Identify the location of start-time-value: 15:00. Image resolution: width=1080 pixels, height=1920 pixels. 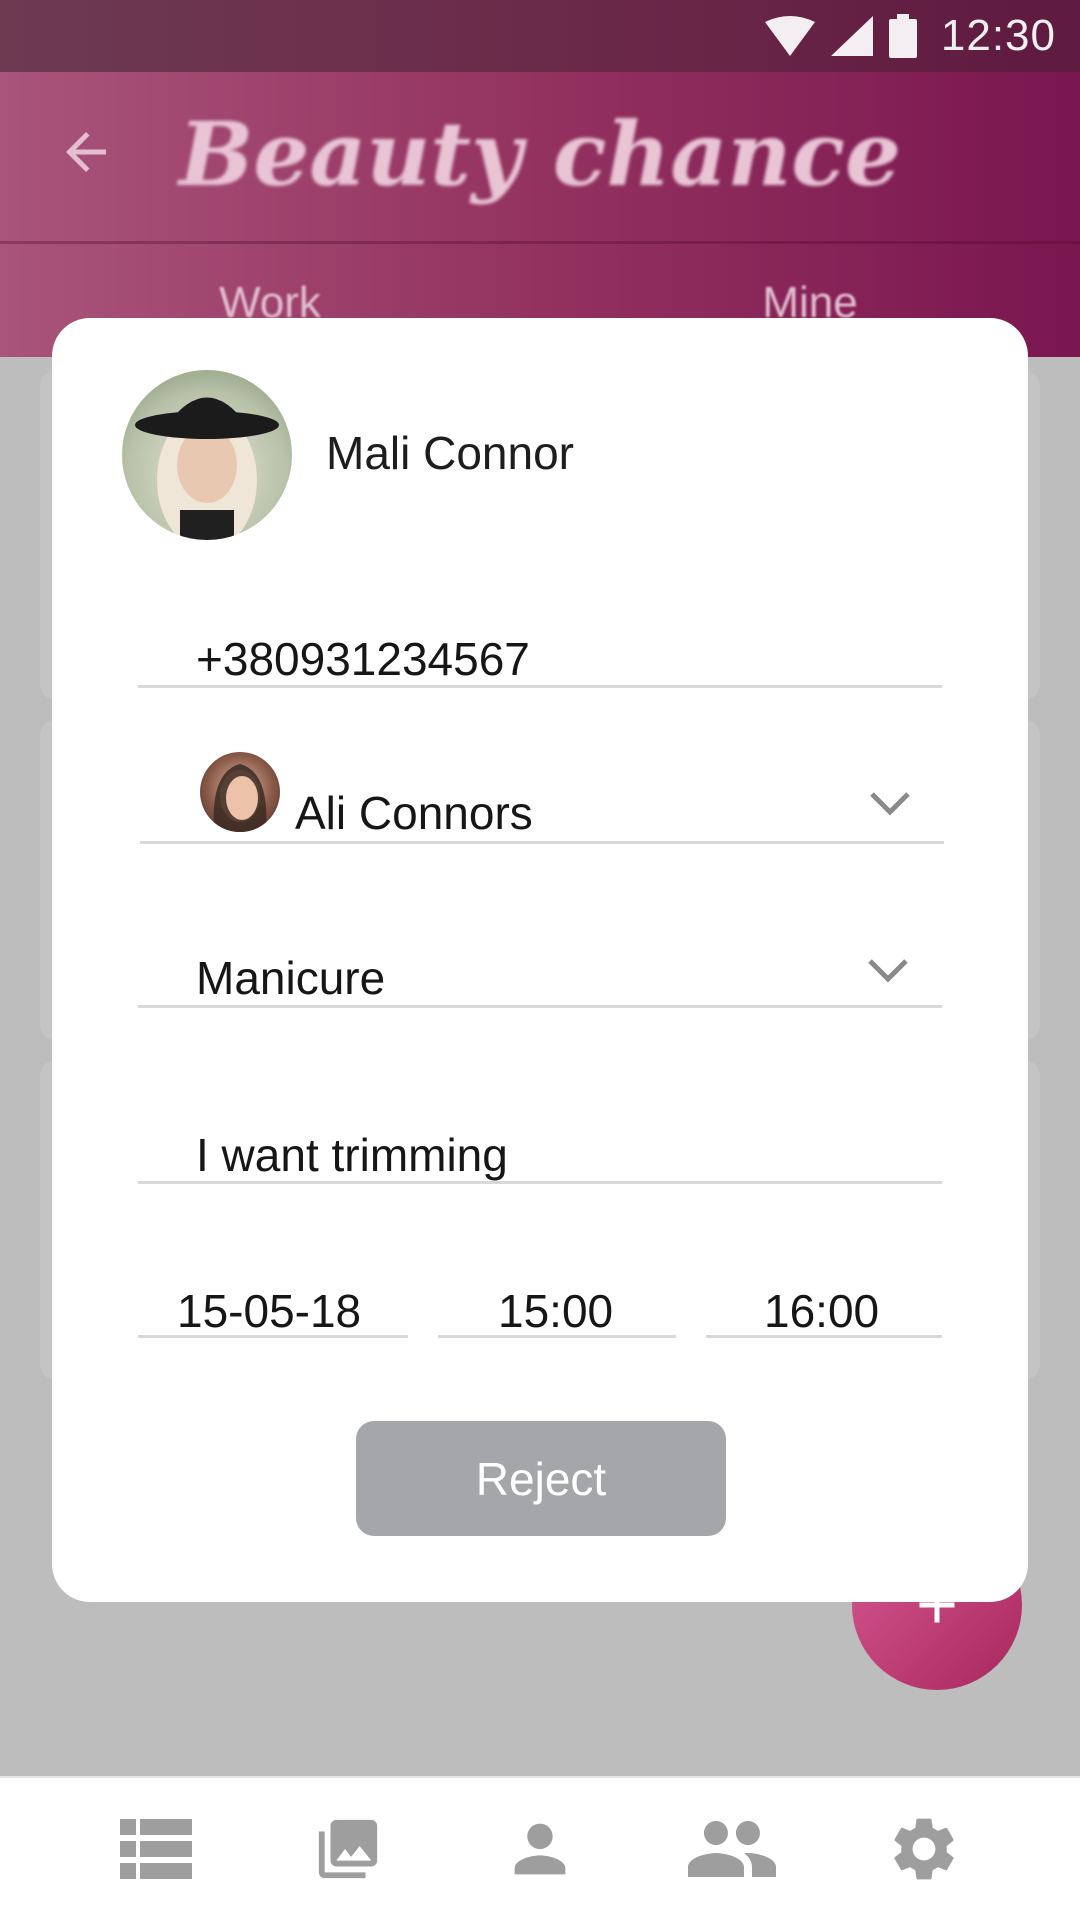
(556, 1311).